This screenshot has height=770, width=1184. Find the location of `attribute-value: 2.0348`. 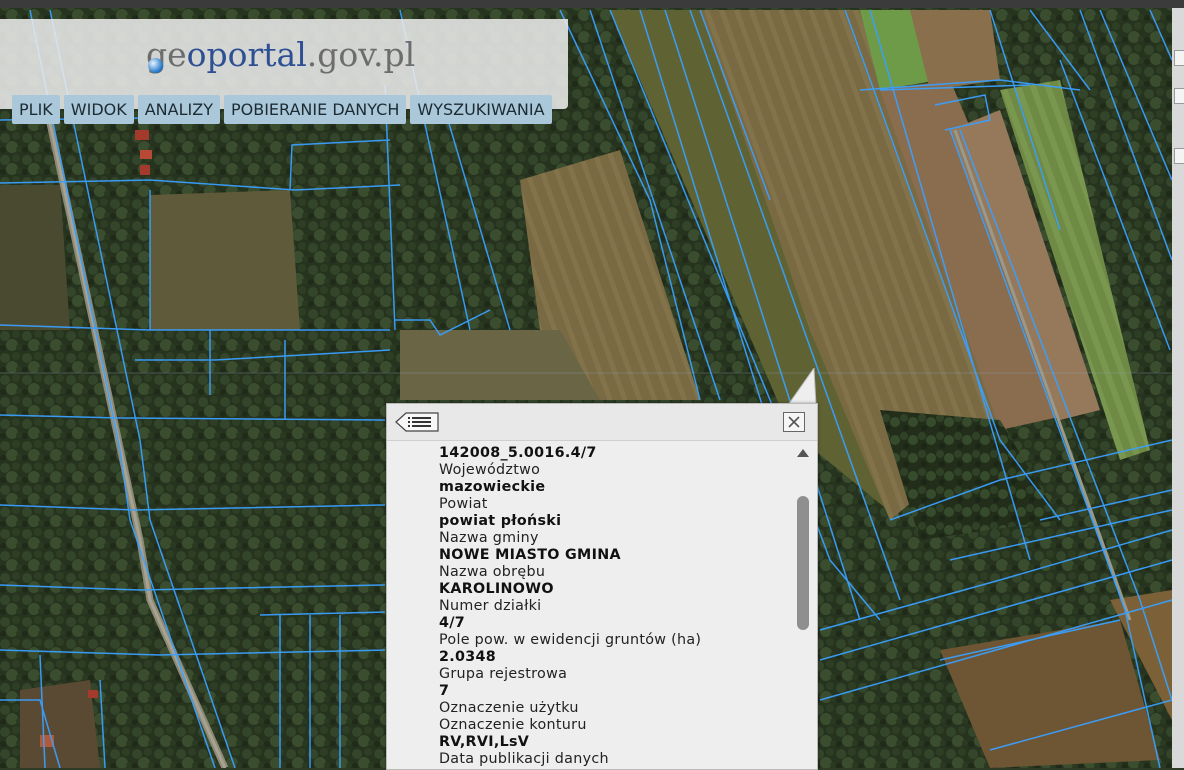

attribute-value: 2.0348 is located at coordinates (467, 657).